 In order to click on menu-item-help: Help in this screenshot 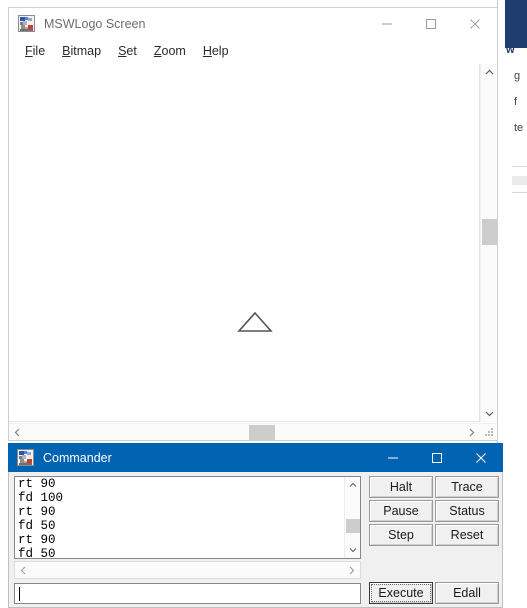, I will do `click(216, 51)`.